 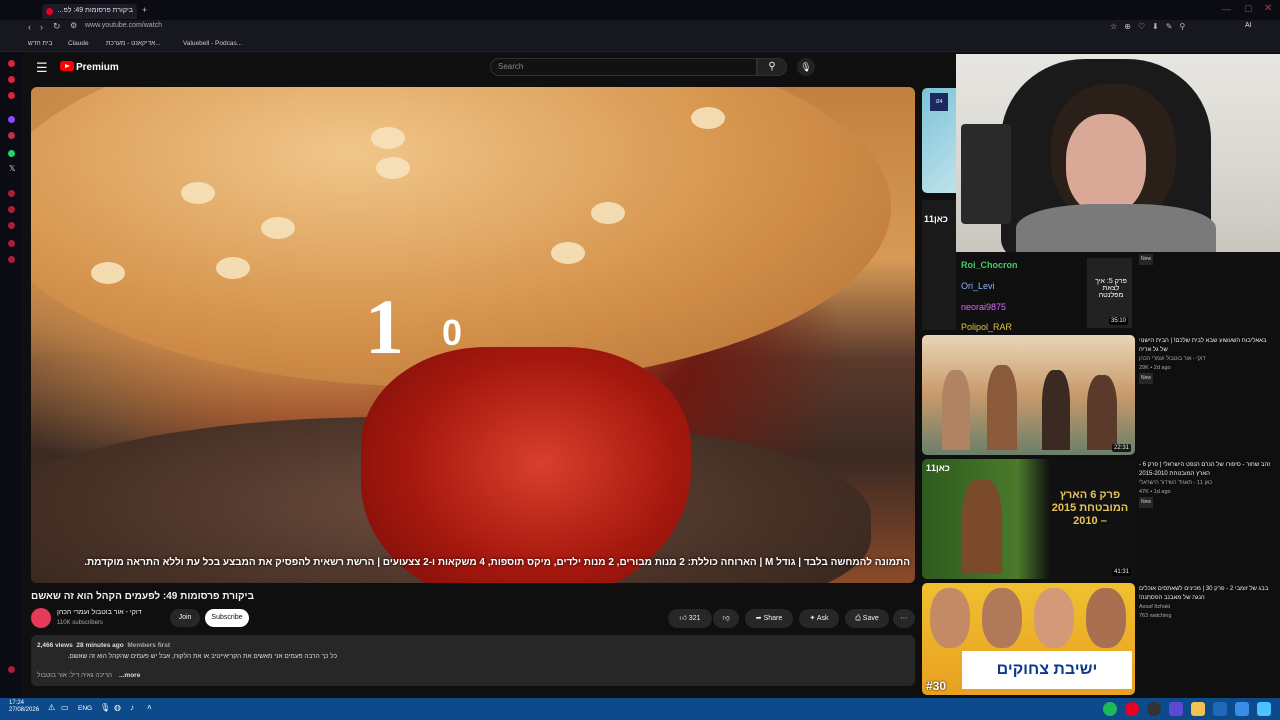 What do you see at coordinates (65, 707) in the screenshot?
I see `display-icon: ▭` at bounding box center [65, 707].